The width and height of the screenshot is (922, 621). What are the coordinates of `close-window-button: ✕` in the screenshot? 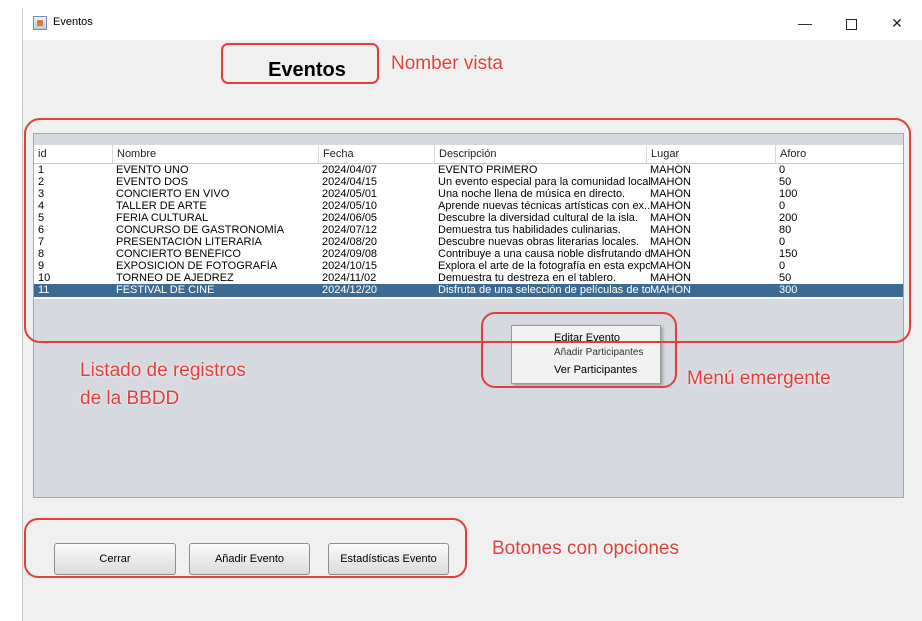 It's located at (897, 23).